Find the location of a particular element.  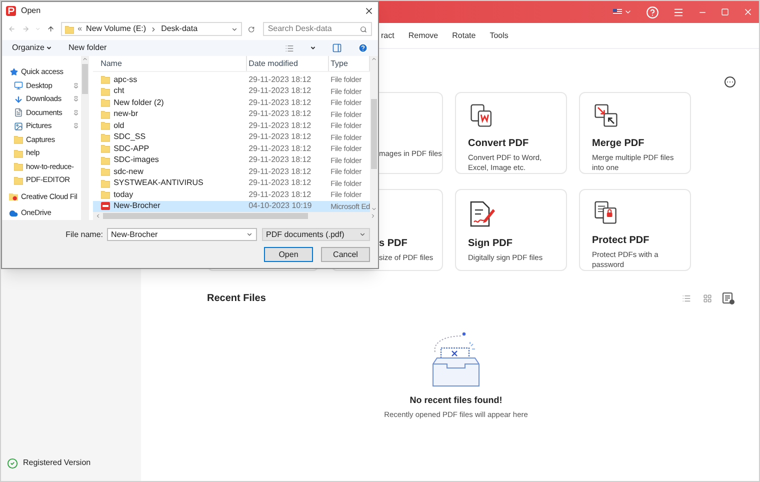

card-title: Convert PDF is located at coordinates (499, 144).